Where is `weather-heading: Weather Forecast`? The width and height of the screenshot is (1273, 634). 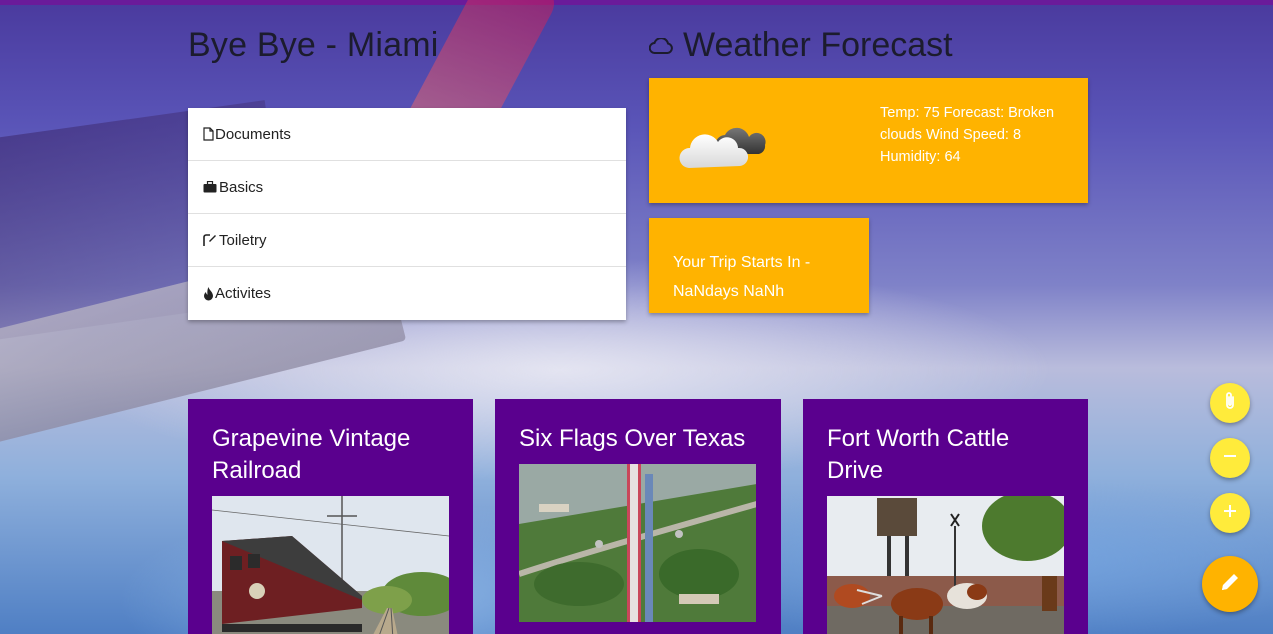
weather-heading: Weather Forecast is located at coordinates (801, 45).